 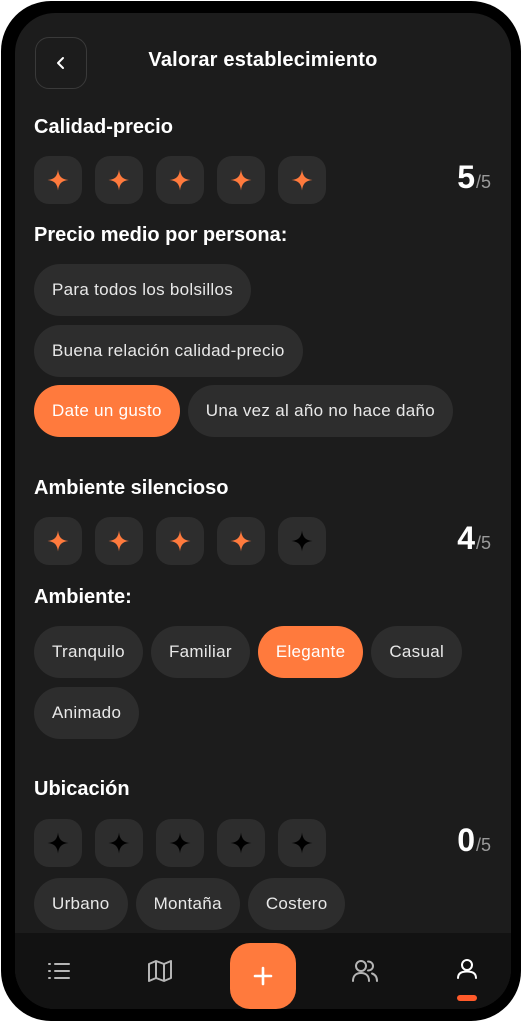 What do you see at coordinates (466, 840) in the screenshot?
I see `score-value: 0` at bounding box center [466, 840].